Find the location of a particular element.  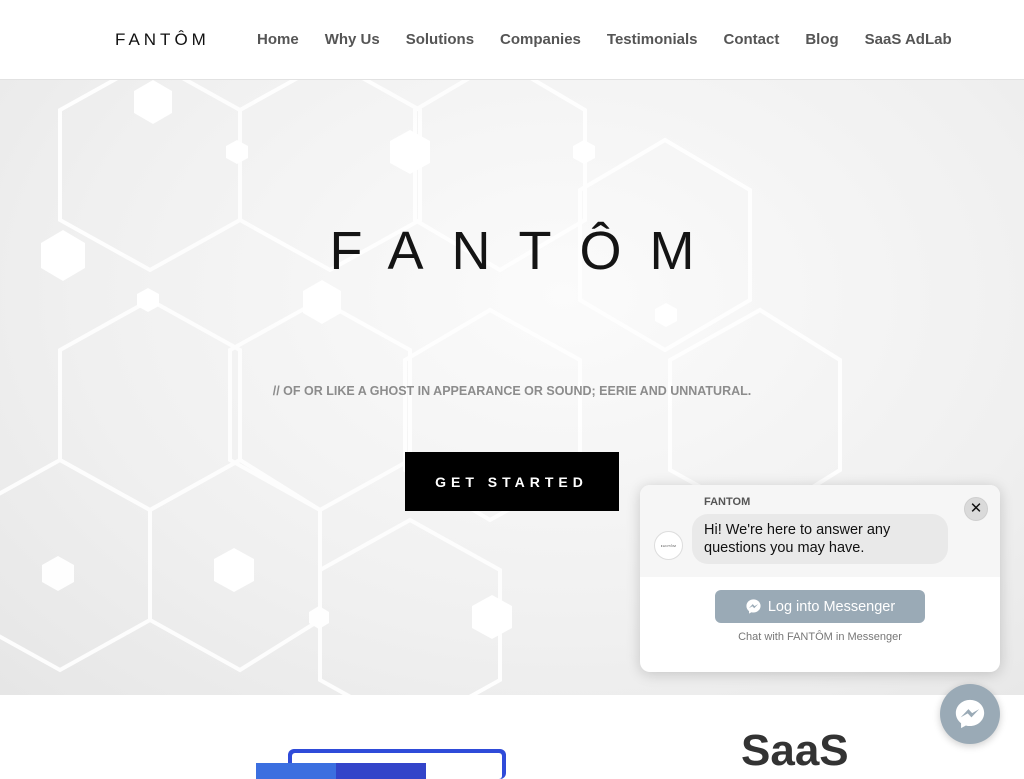

nav-saas-adlab: SaaS AdLab is located at coordinates (908, 40).